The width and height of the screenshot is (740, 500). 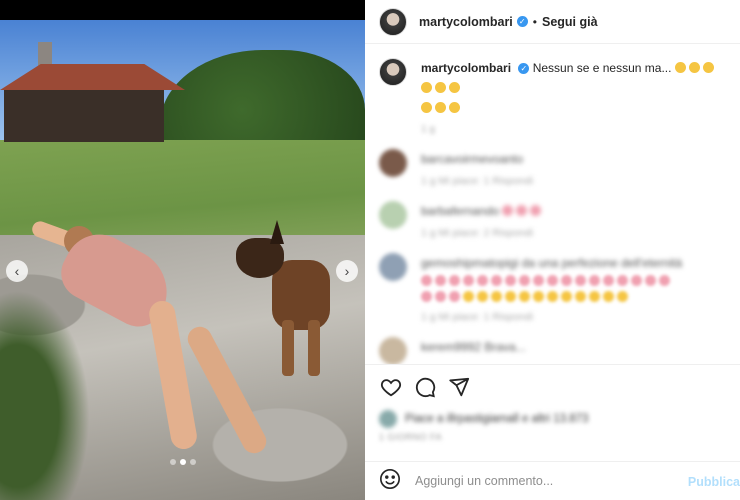 I want to click on smiley-icon, so click(x=390, y=481).